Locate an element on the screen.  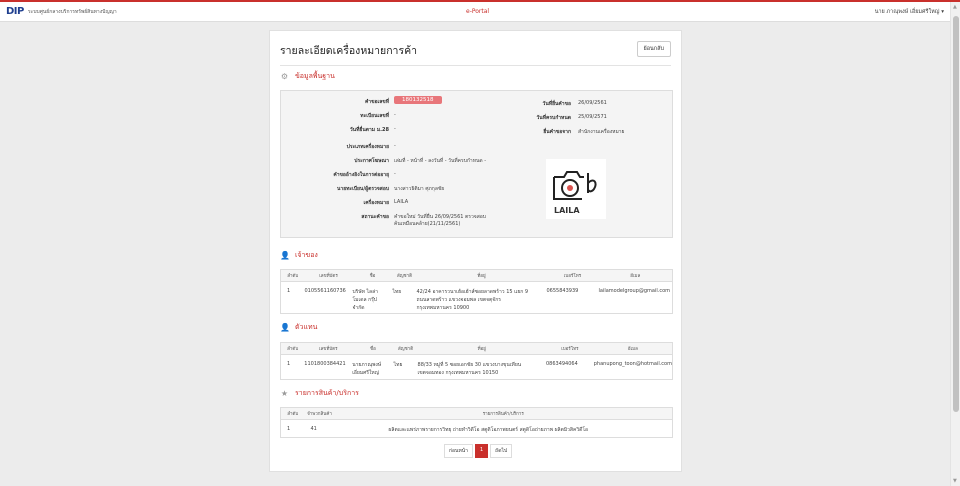
scroll-down-icon: ▼ is located at coordinates (955, 481).